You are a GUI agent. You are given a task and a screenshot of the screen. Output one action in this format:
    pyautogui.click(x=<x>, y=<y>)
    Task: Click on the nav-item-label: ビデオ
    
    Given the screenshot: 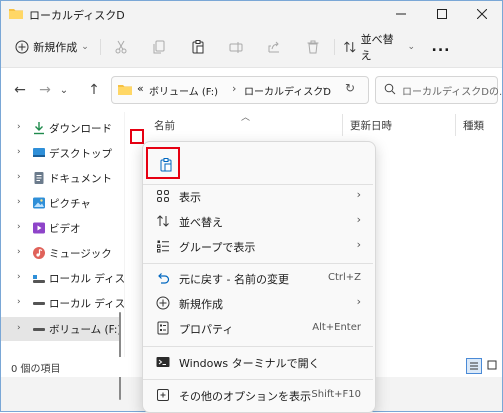 What is the action you would take?
    pyautogui.click(x=65, y=229)
    